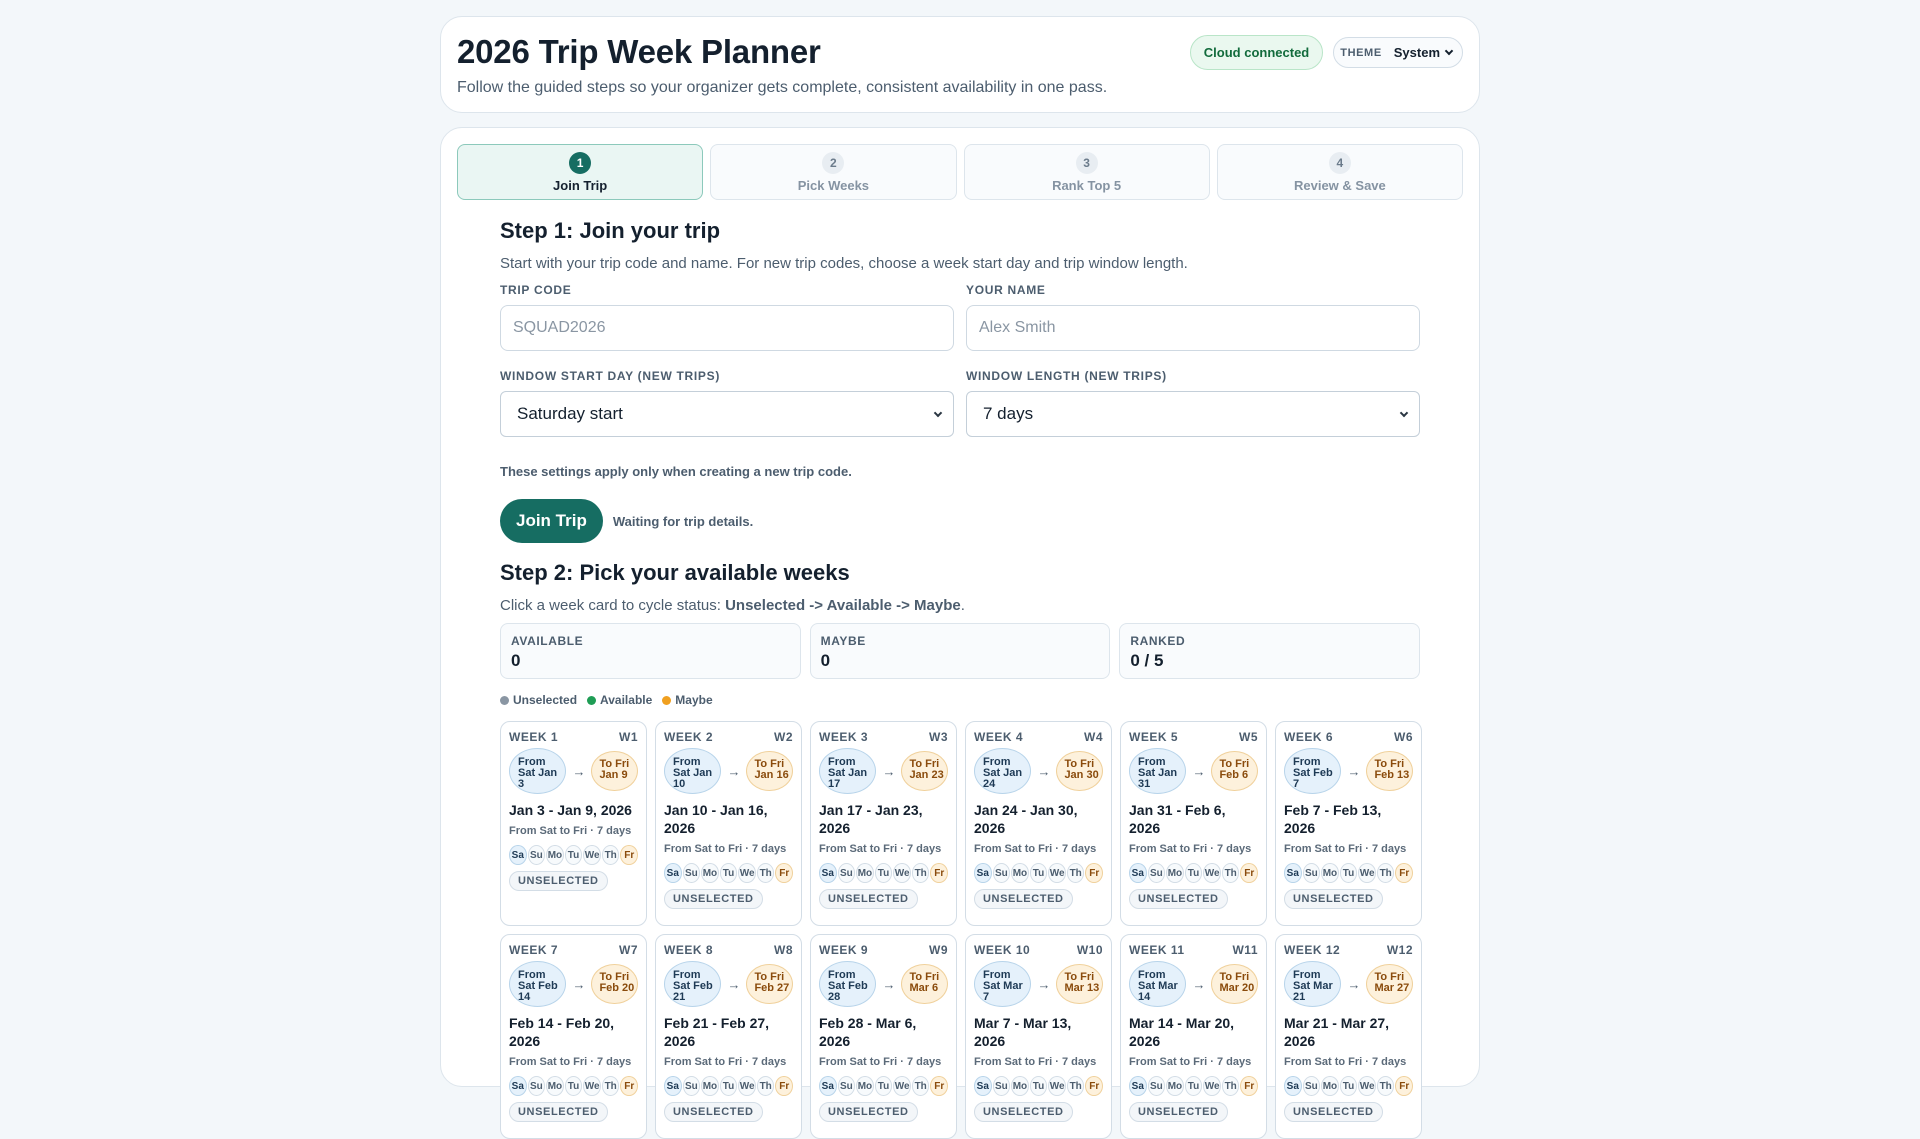 This screenshot has width=1920, height=1139. I want to click on step-tab-2: 2 Pick Weeks, so click(833, 172).